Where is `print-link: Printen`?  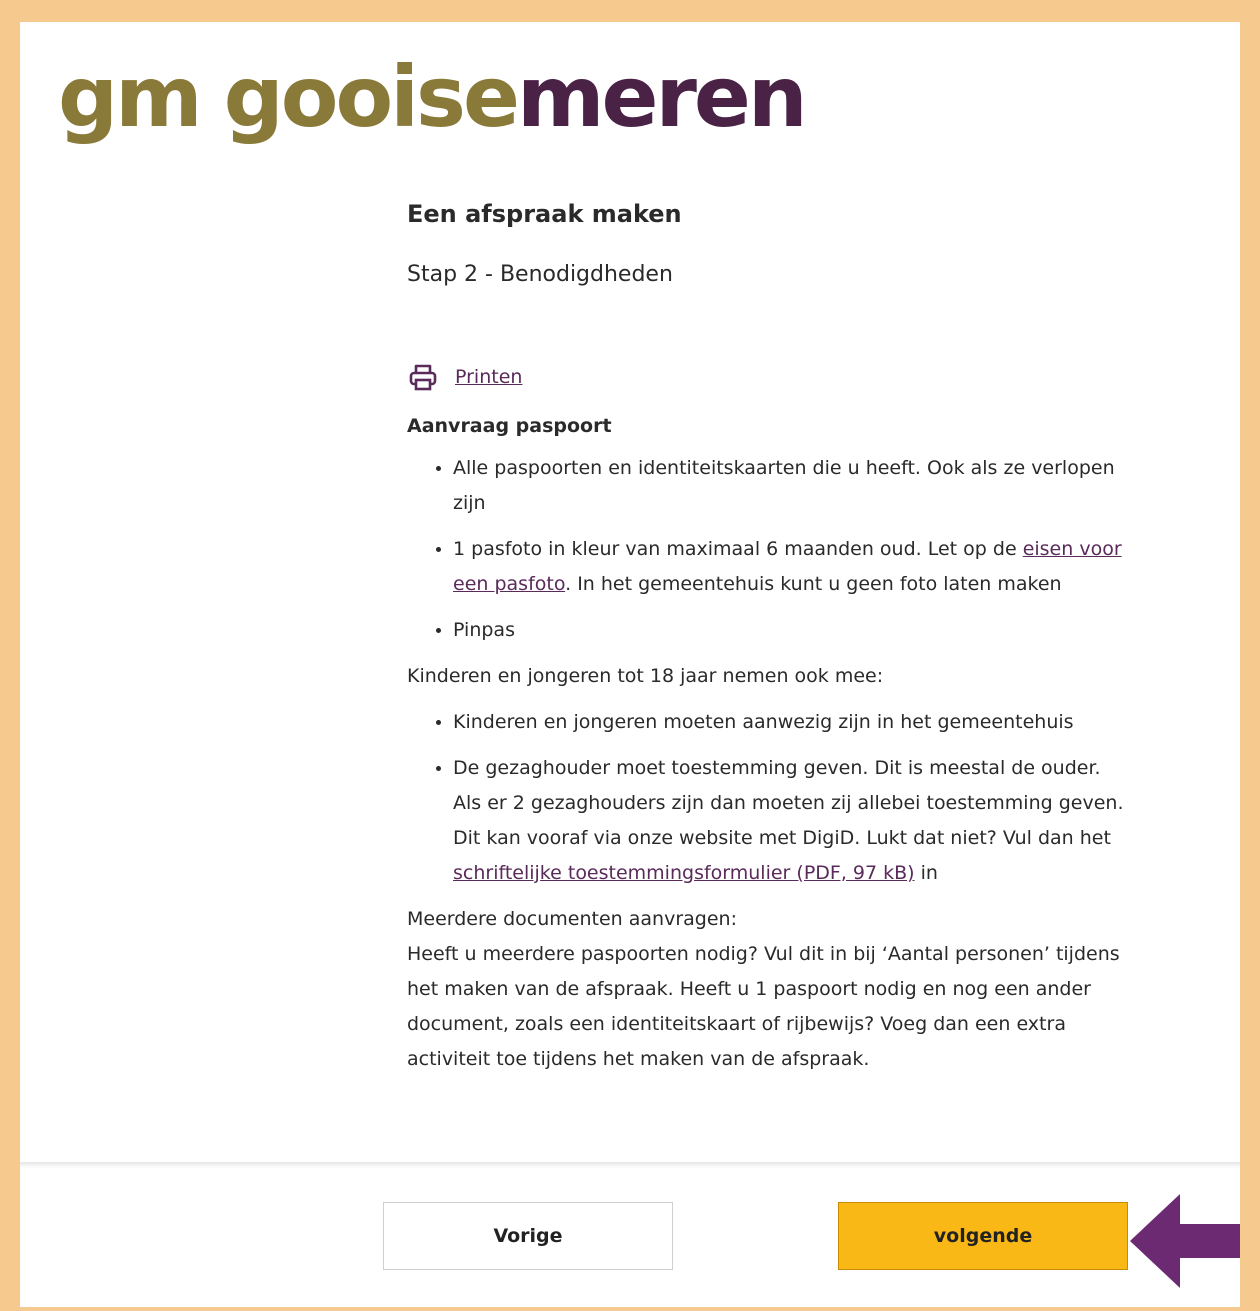
print-link: Printen is located at coordinates (488, 377).